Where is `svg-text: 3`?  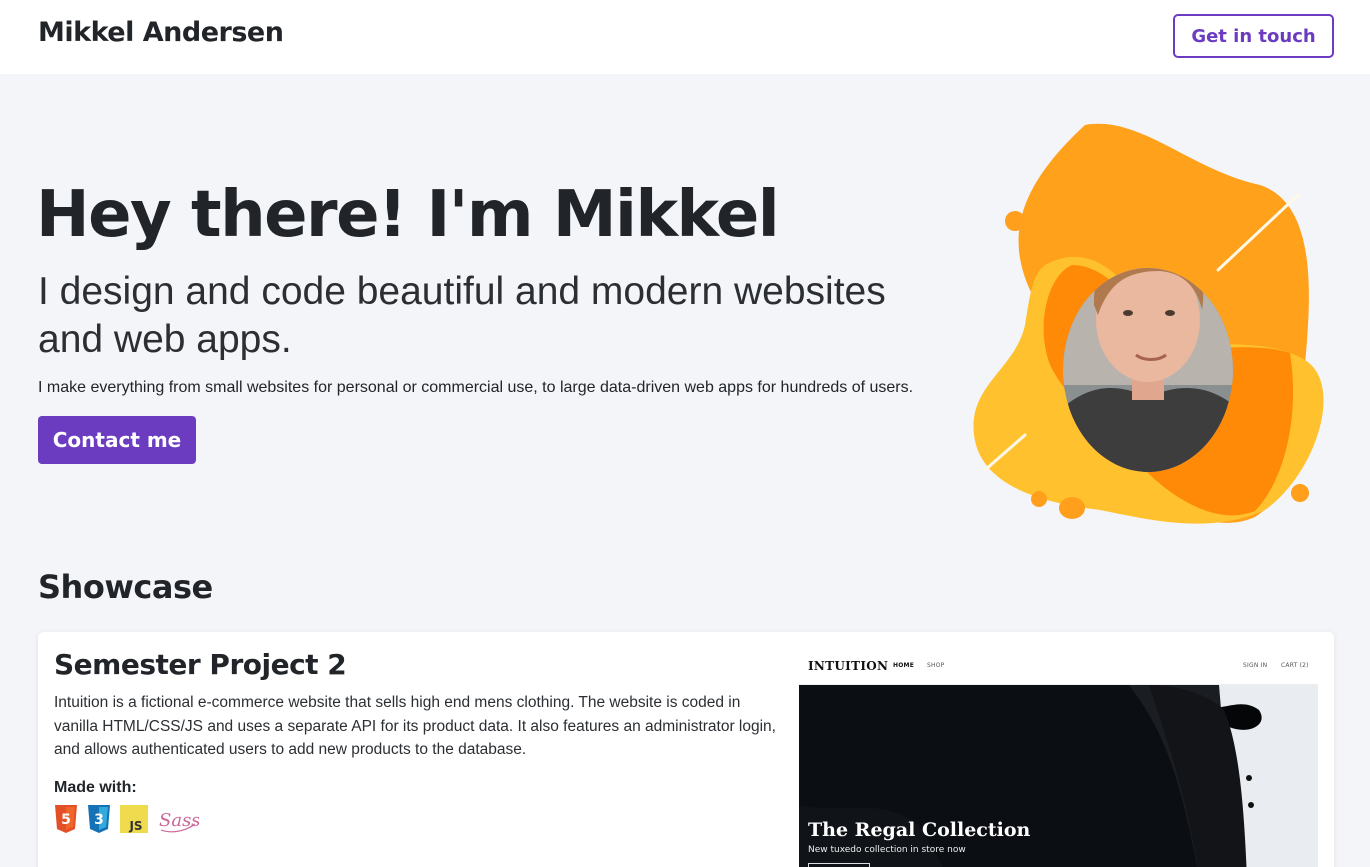 svg-text: 3 is located at coordinates (99, 820).